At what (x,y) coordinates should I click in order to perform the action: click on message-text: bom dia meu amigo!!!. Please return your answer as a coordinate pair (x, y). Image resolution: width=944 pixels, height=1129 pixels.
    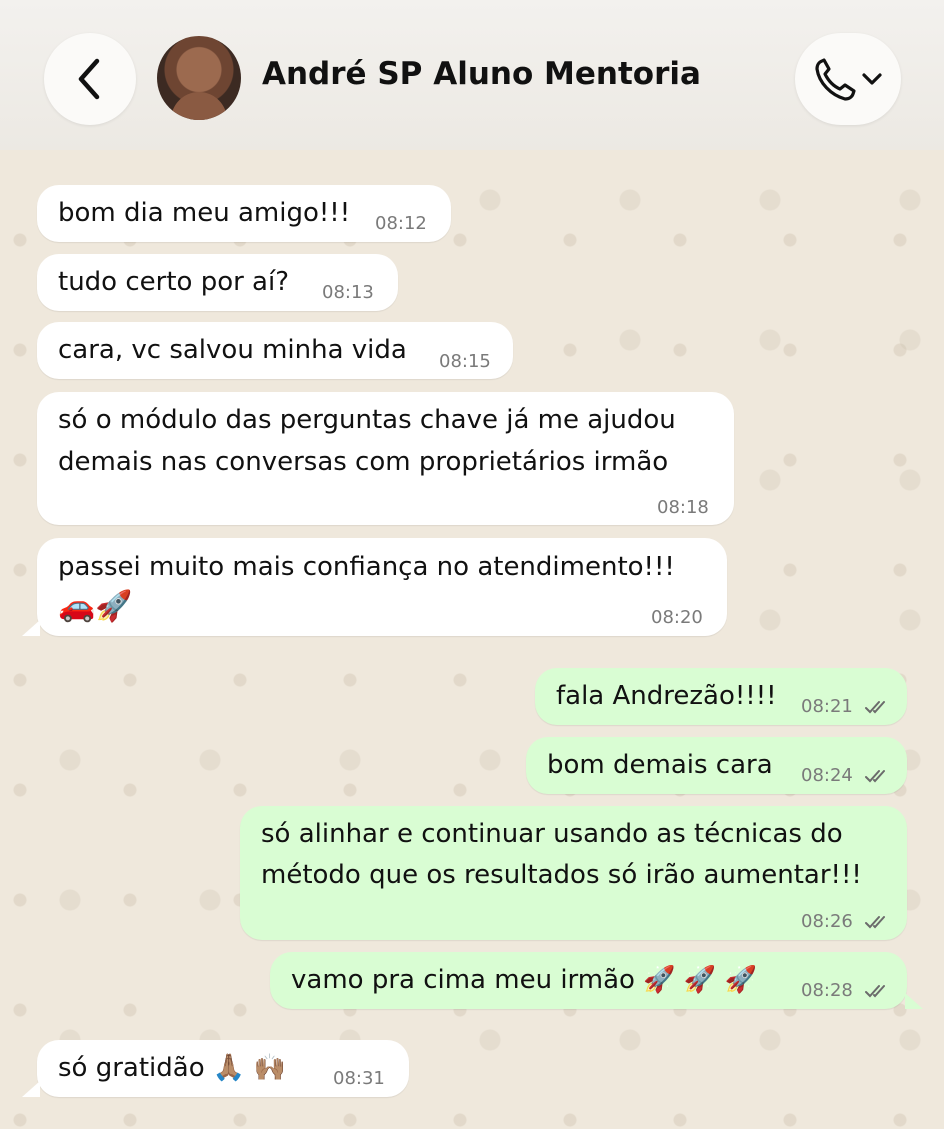
    Looking at the image, I should click on (204, 213).